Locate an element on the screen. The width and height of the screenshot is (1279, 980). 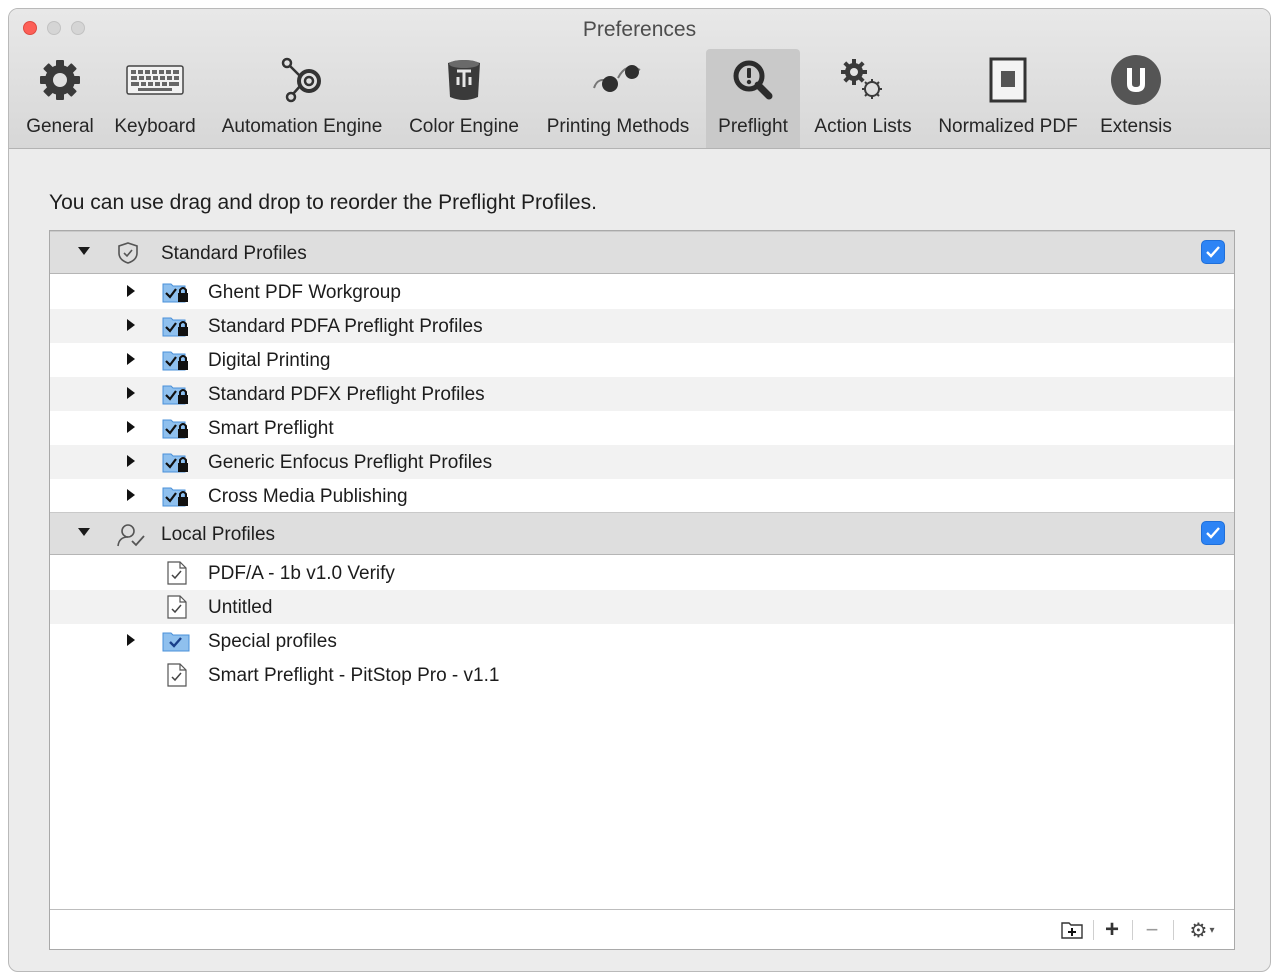
section-header-standard-profiles: Standard Profiles is located at coordinates (642, 252).